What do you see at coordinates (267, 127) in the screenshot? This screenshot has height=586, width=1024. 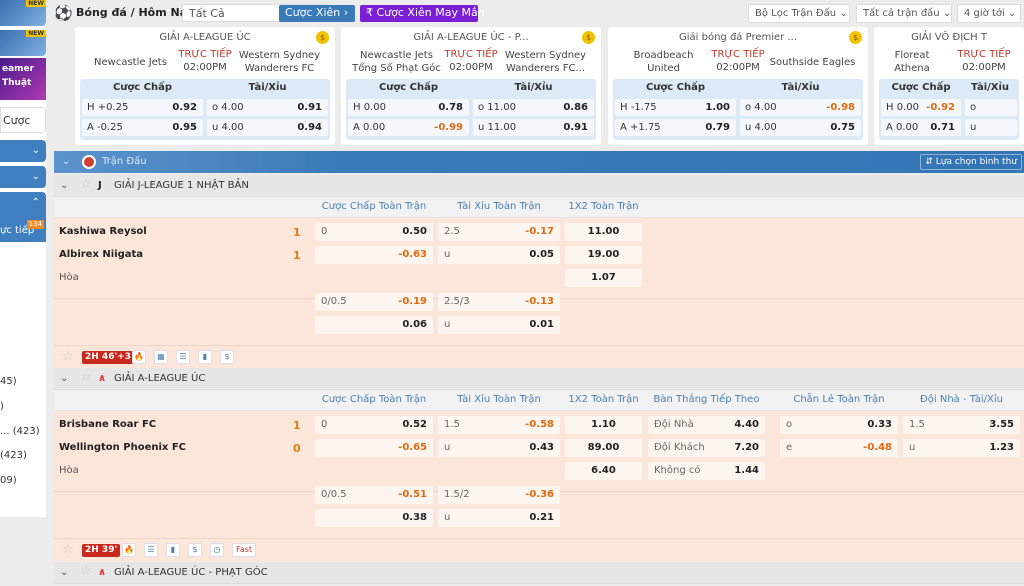 I see `over-under-odds-cell: u 4.00 0.94` at bounding box center [267, 127].